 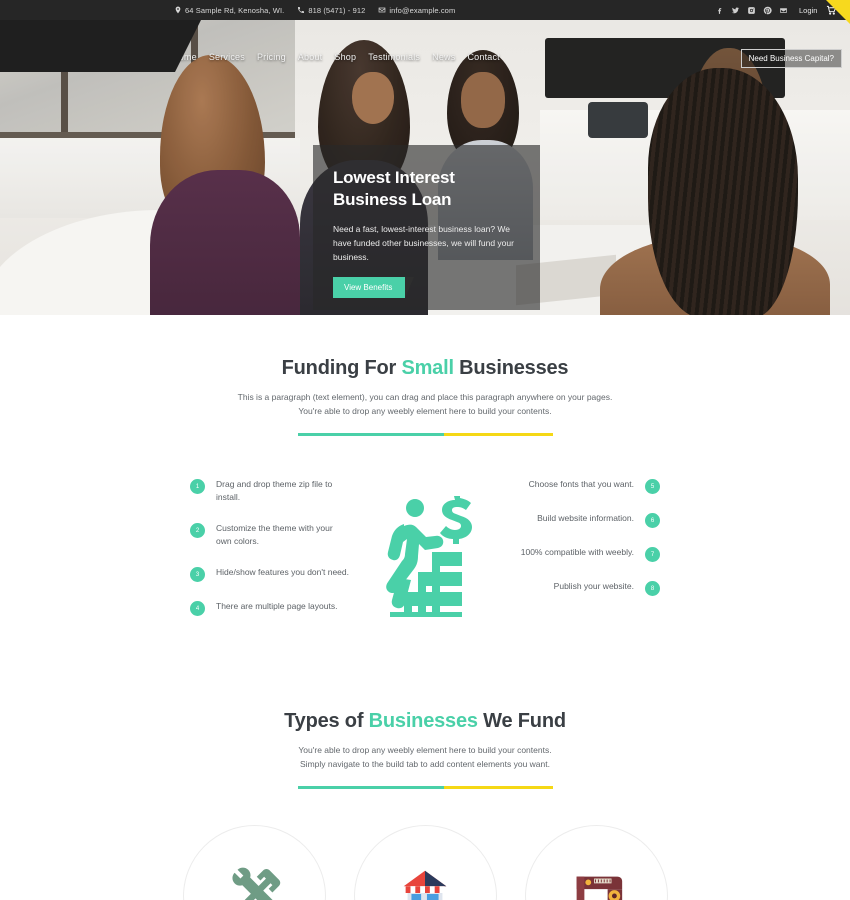 I want to click on feature-number: 7, so click(x=652, y=554).